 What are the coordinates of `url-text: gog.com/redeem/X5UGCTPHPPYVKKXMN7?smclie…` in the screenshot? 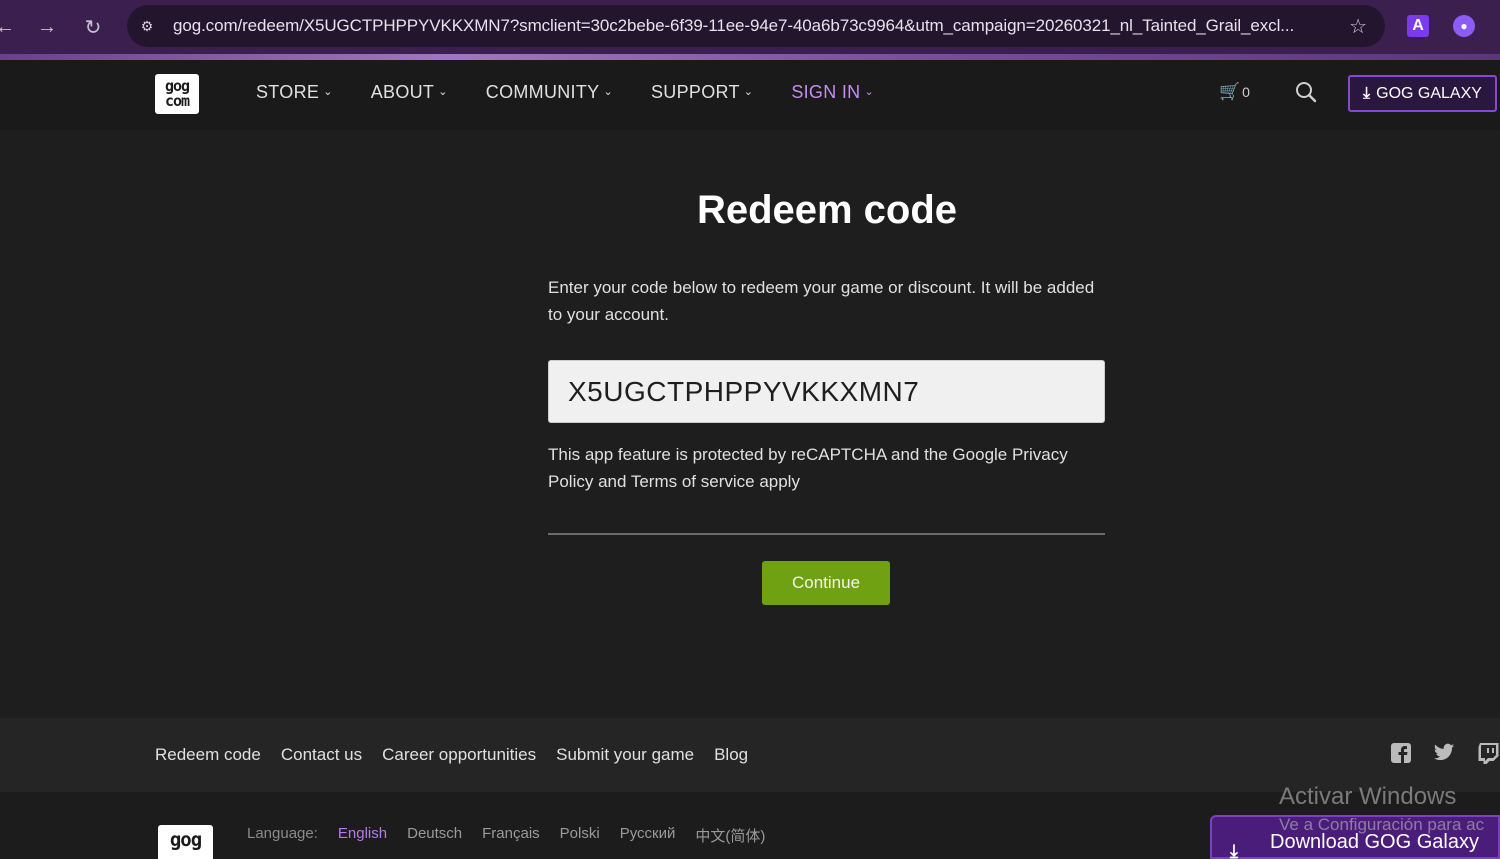 It's located at (758, 26).